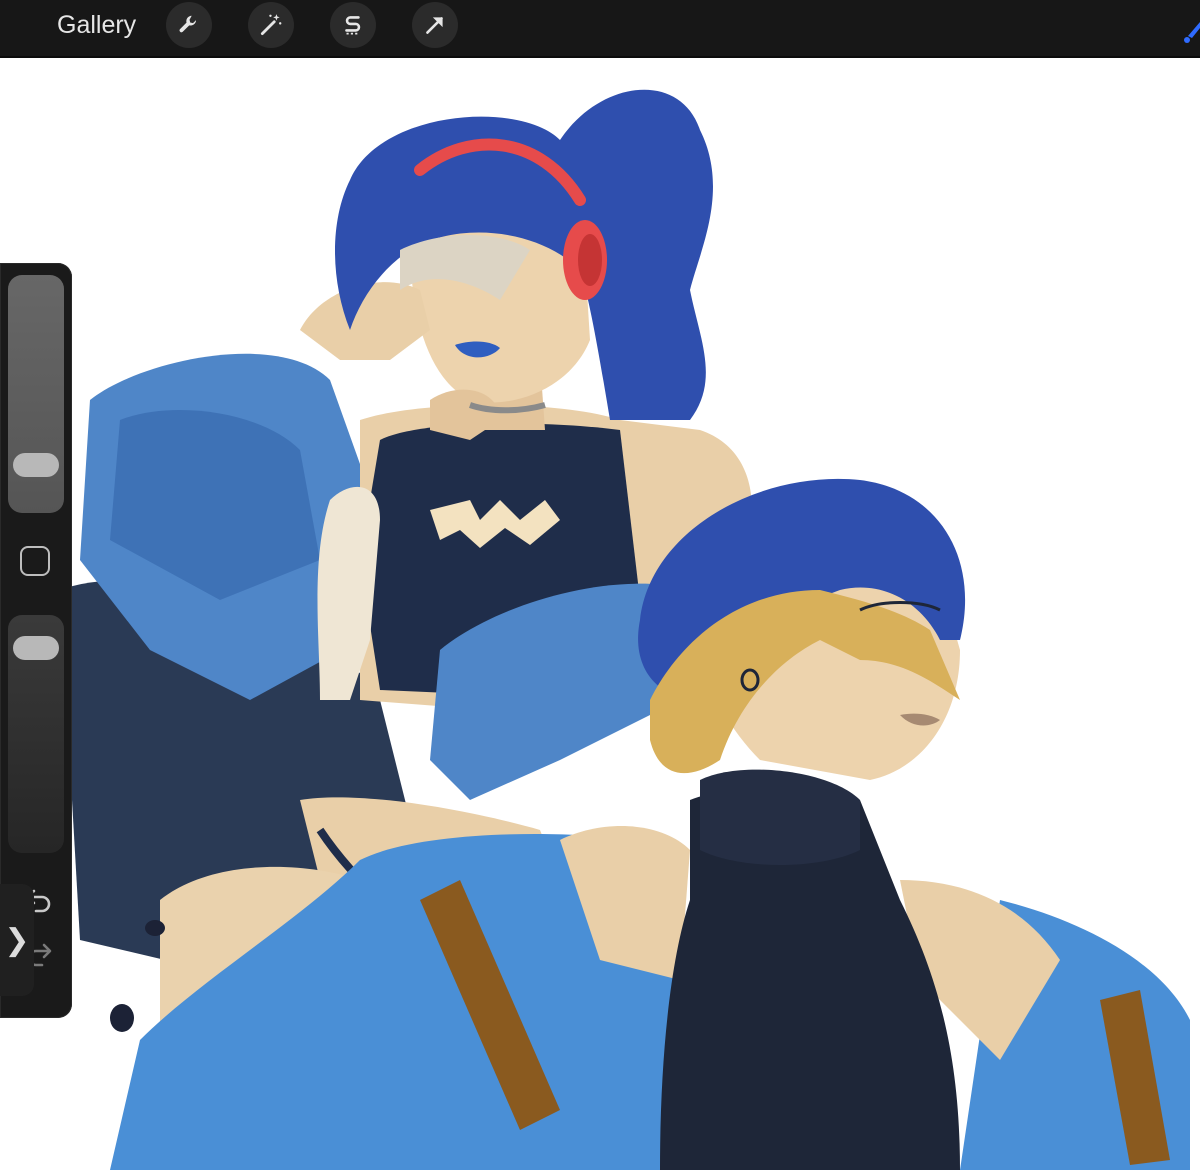 This screenshot has width=1200, height=1170. What do you see at coordinates (96, 25) in the screenshot?
I see `gallery-button: Gallery` at bounding box center [96, 25].